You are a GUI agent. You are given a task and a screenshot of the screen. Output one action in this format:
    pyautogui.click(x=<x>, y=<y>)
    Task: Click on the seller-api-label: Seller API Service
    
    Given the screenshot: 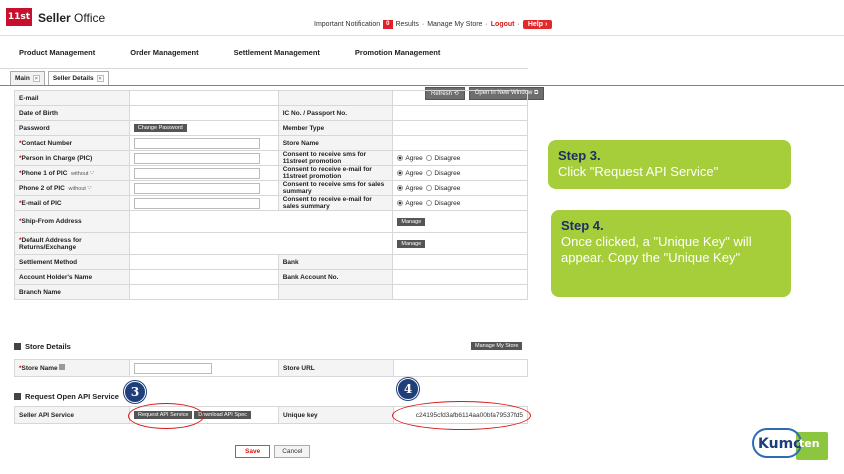 What is the action you would take?
    pyautogui.click(x=72, y=415)
    